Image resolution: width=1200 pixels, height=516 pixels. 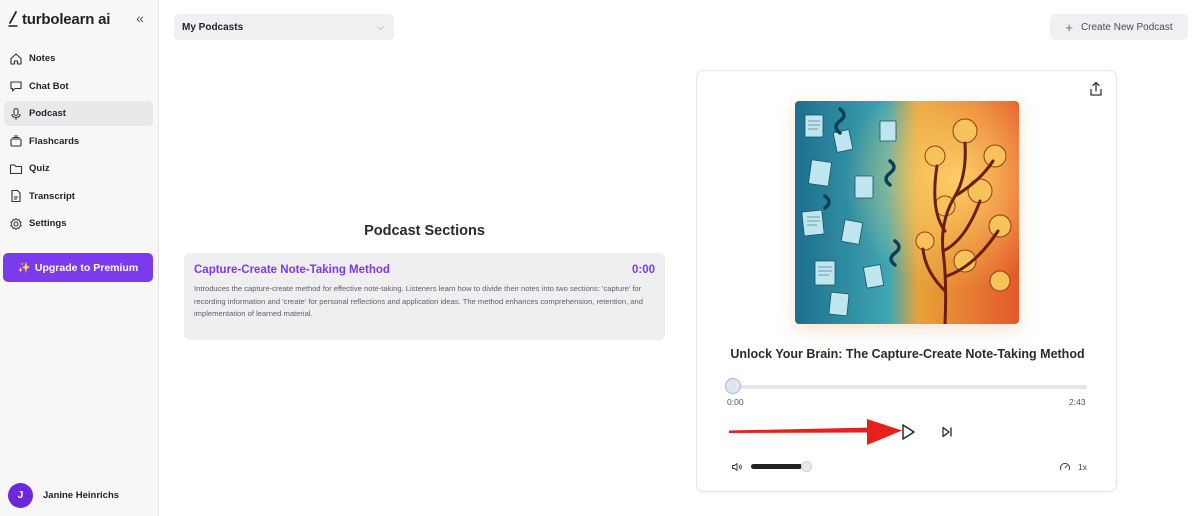 I want to click on current-time: 0:00, so click(x=735, y=402).